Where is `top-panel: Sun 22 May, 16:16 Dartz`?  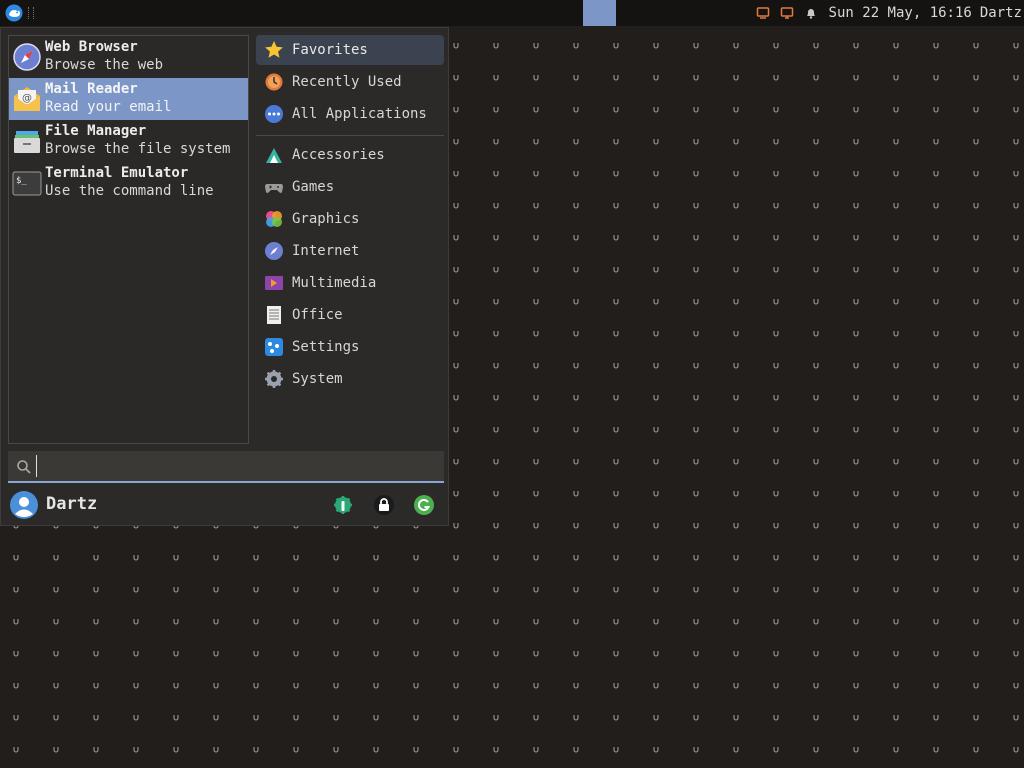
top-panel: Sun 22 May, 16:16 Dartz is located at coordinates (512, 13).